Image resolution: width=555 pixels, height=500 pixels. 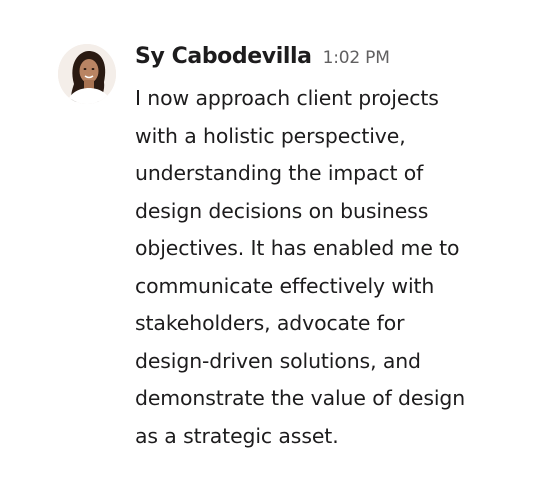 What do you see at coordinates (285, 285) in the screenshot?
I see `message-line: communicate effectively with` at bounding box center [285, 285].